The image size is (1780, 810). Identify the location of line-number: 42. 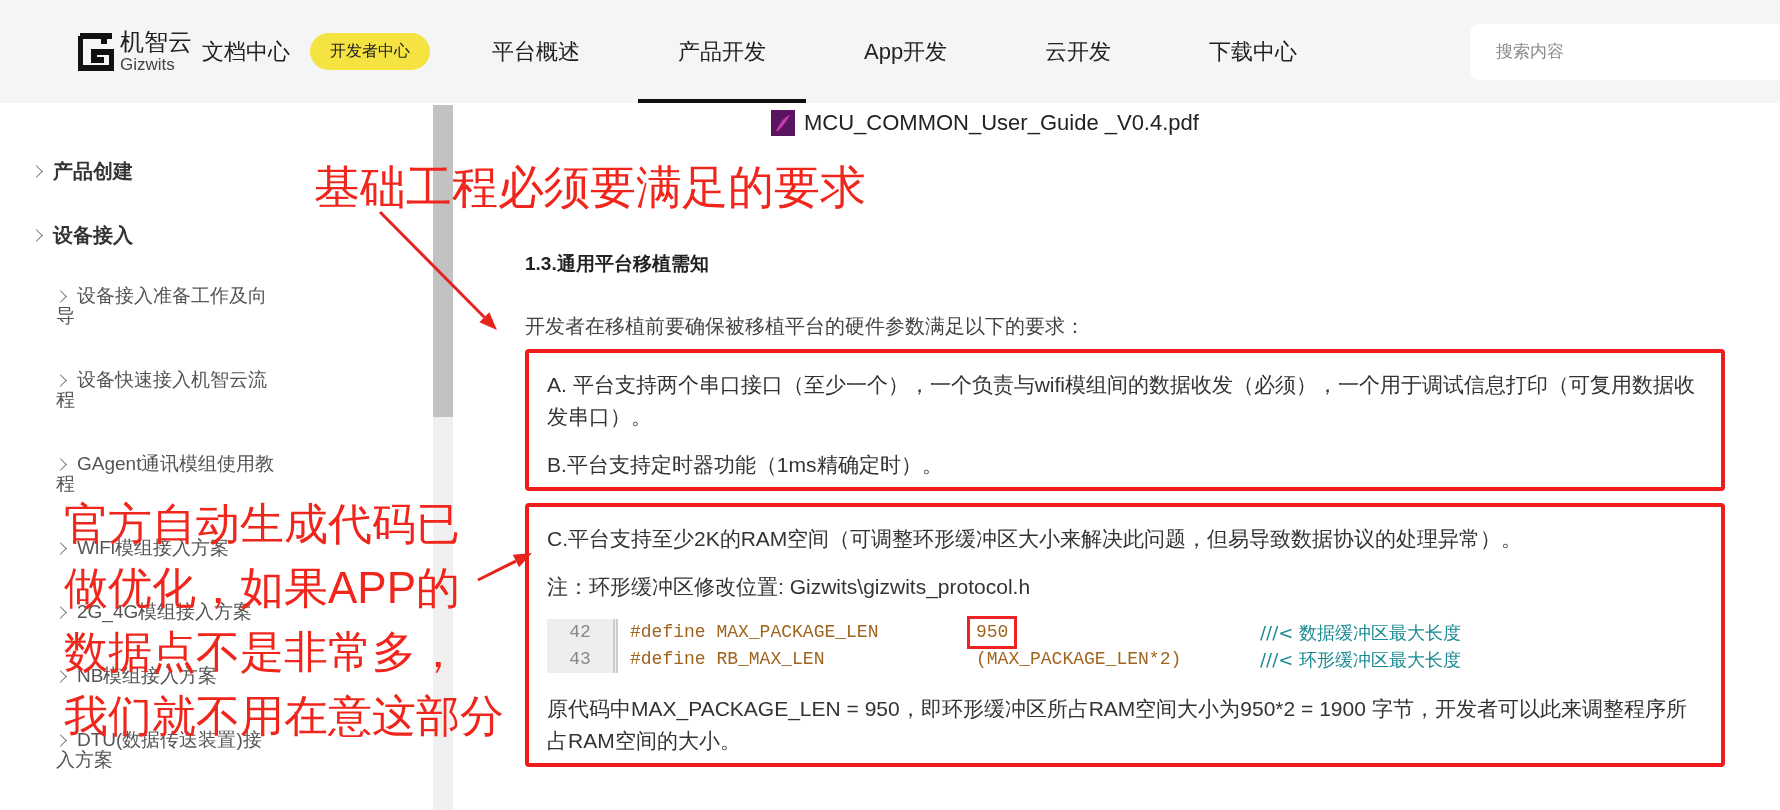
(582, 632).